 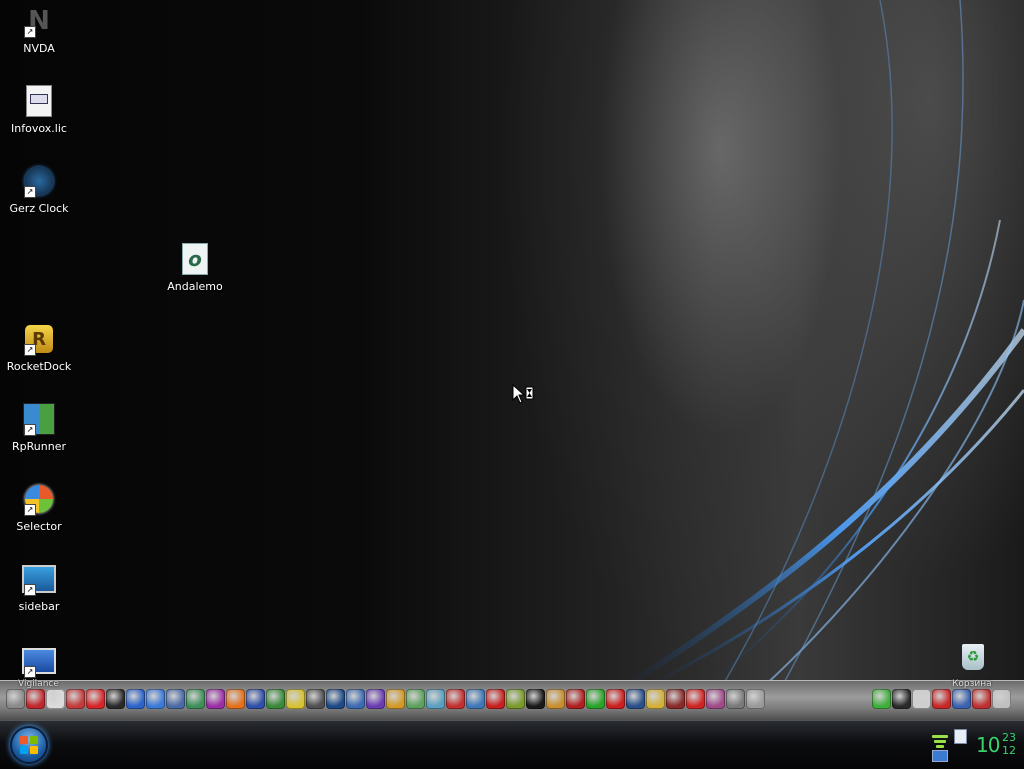 What do you see at coordinates (981, 699) in the screenshot?
I see `cube-red-icon` at bounding box center [981, 699].